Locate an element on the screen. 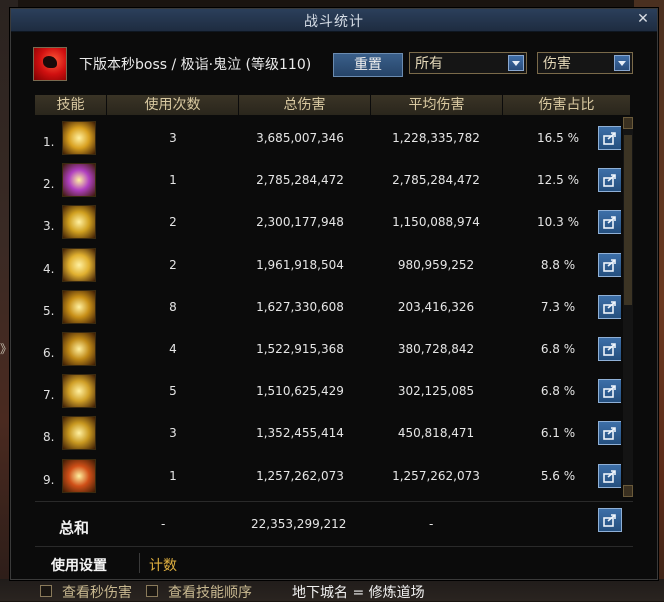 This screenshot has height=602, width=664. column-header-pct: 伤害占比 is located at coordinates (567, 105).